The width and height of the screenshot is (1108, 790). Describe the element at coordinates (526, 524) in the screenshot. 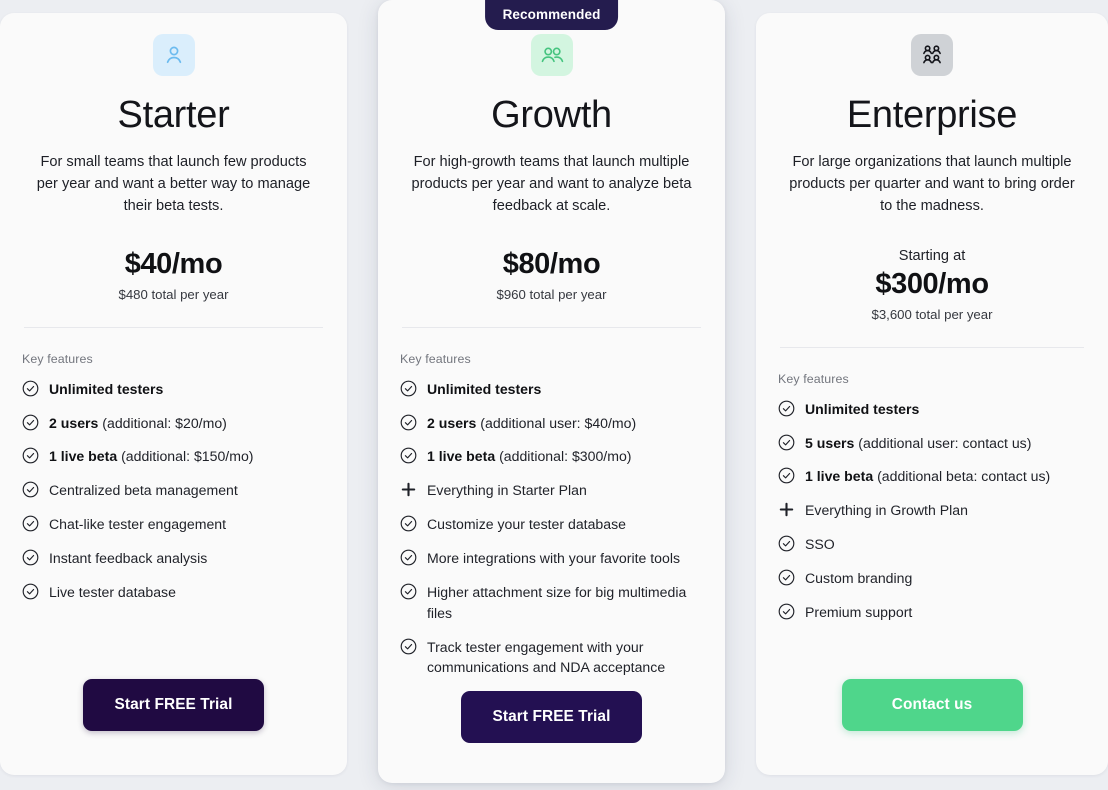

I see `feature-label: Customize your tester database` at that location.